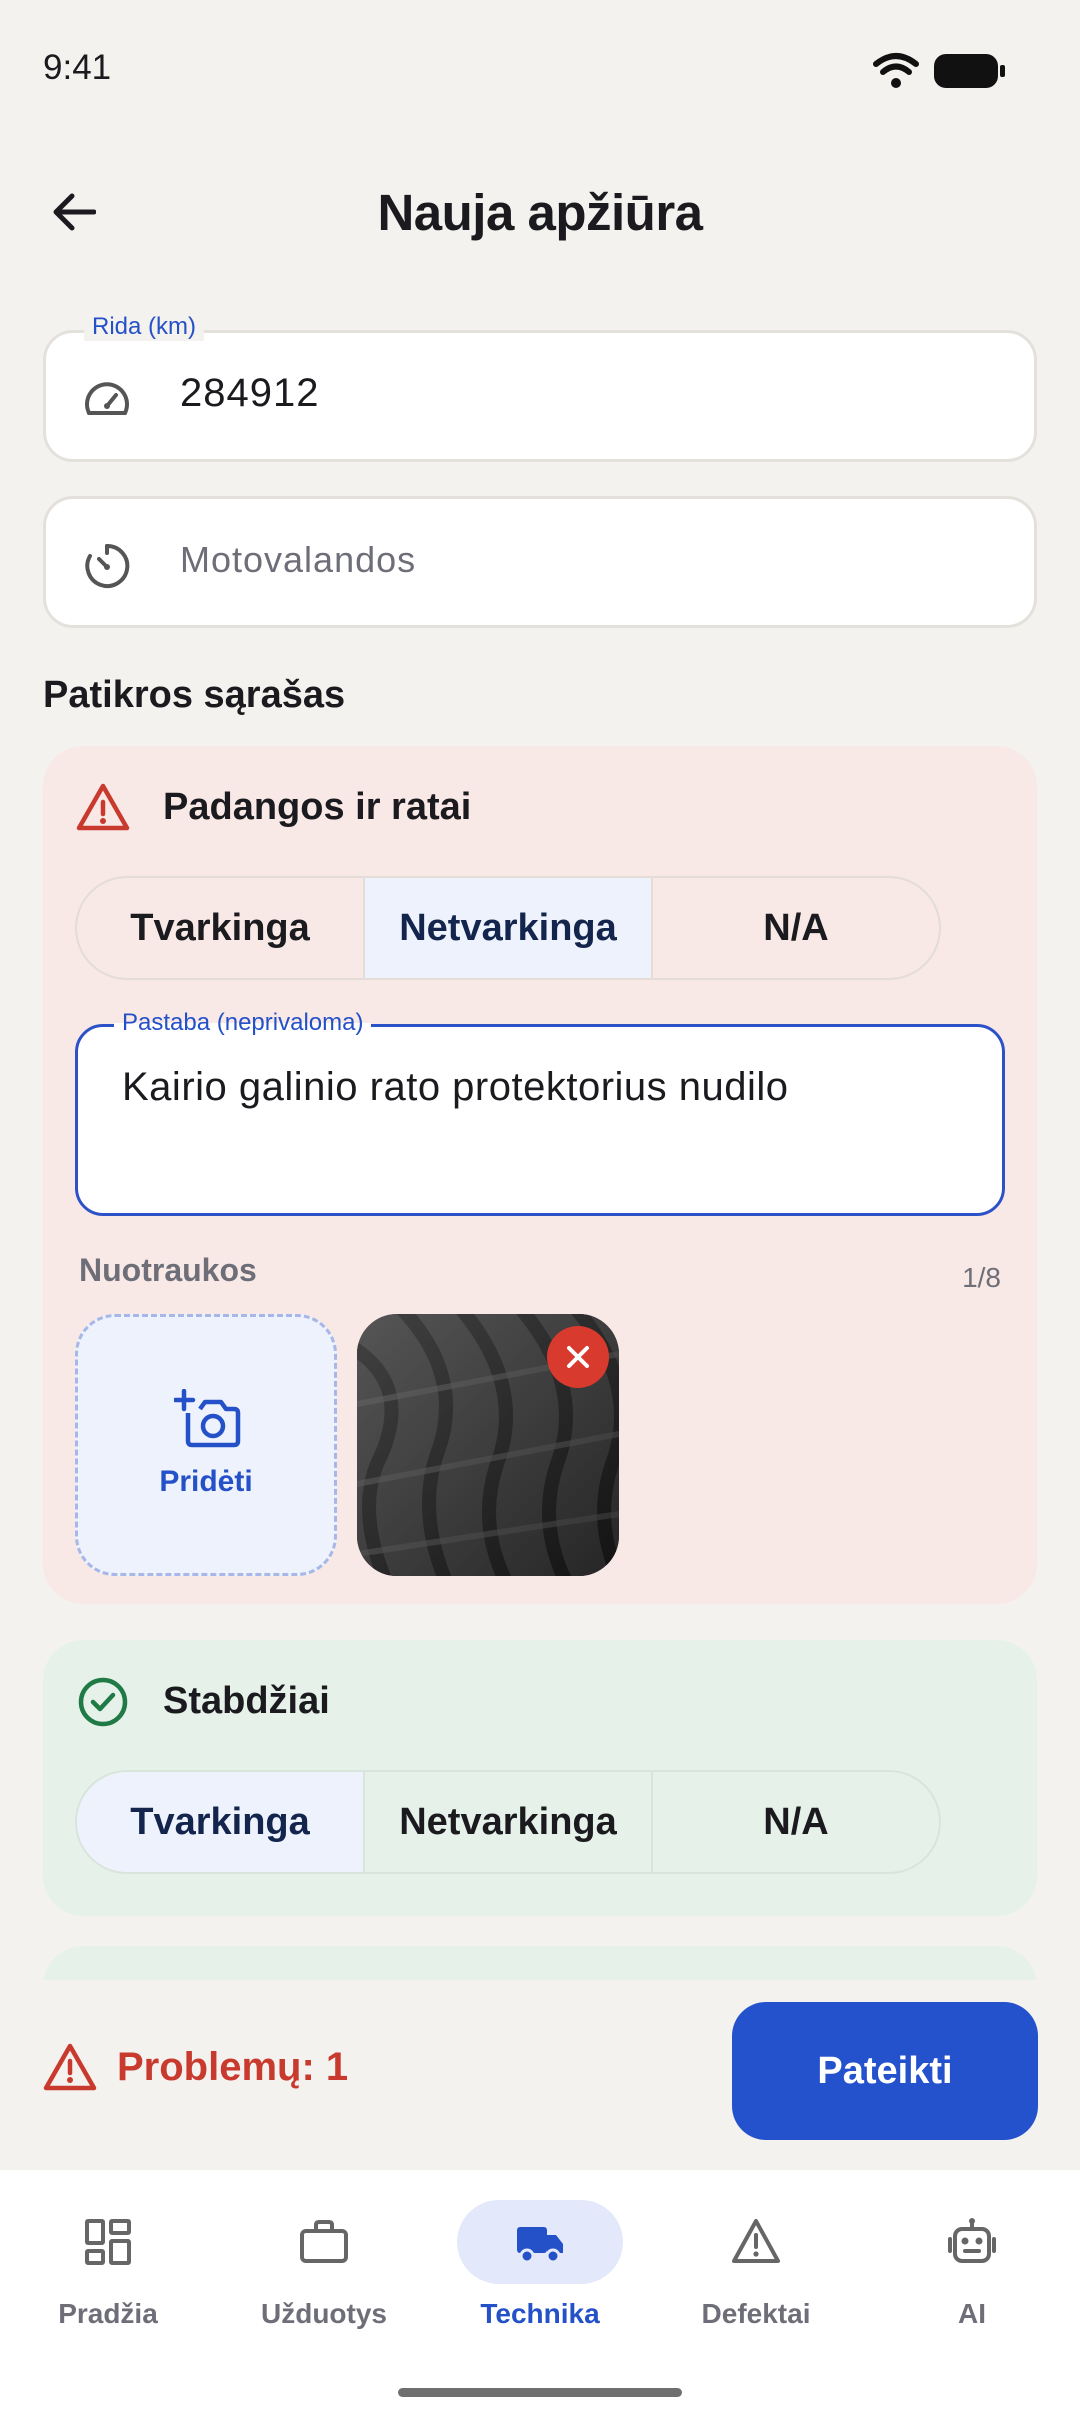 The width and height of the screenshot is (1080, 2424). What do you see at coordinates (206, 1481) in the screenshot?
I see `add-photo-label: Pridėti` at bounding box center [206, 1481].